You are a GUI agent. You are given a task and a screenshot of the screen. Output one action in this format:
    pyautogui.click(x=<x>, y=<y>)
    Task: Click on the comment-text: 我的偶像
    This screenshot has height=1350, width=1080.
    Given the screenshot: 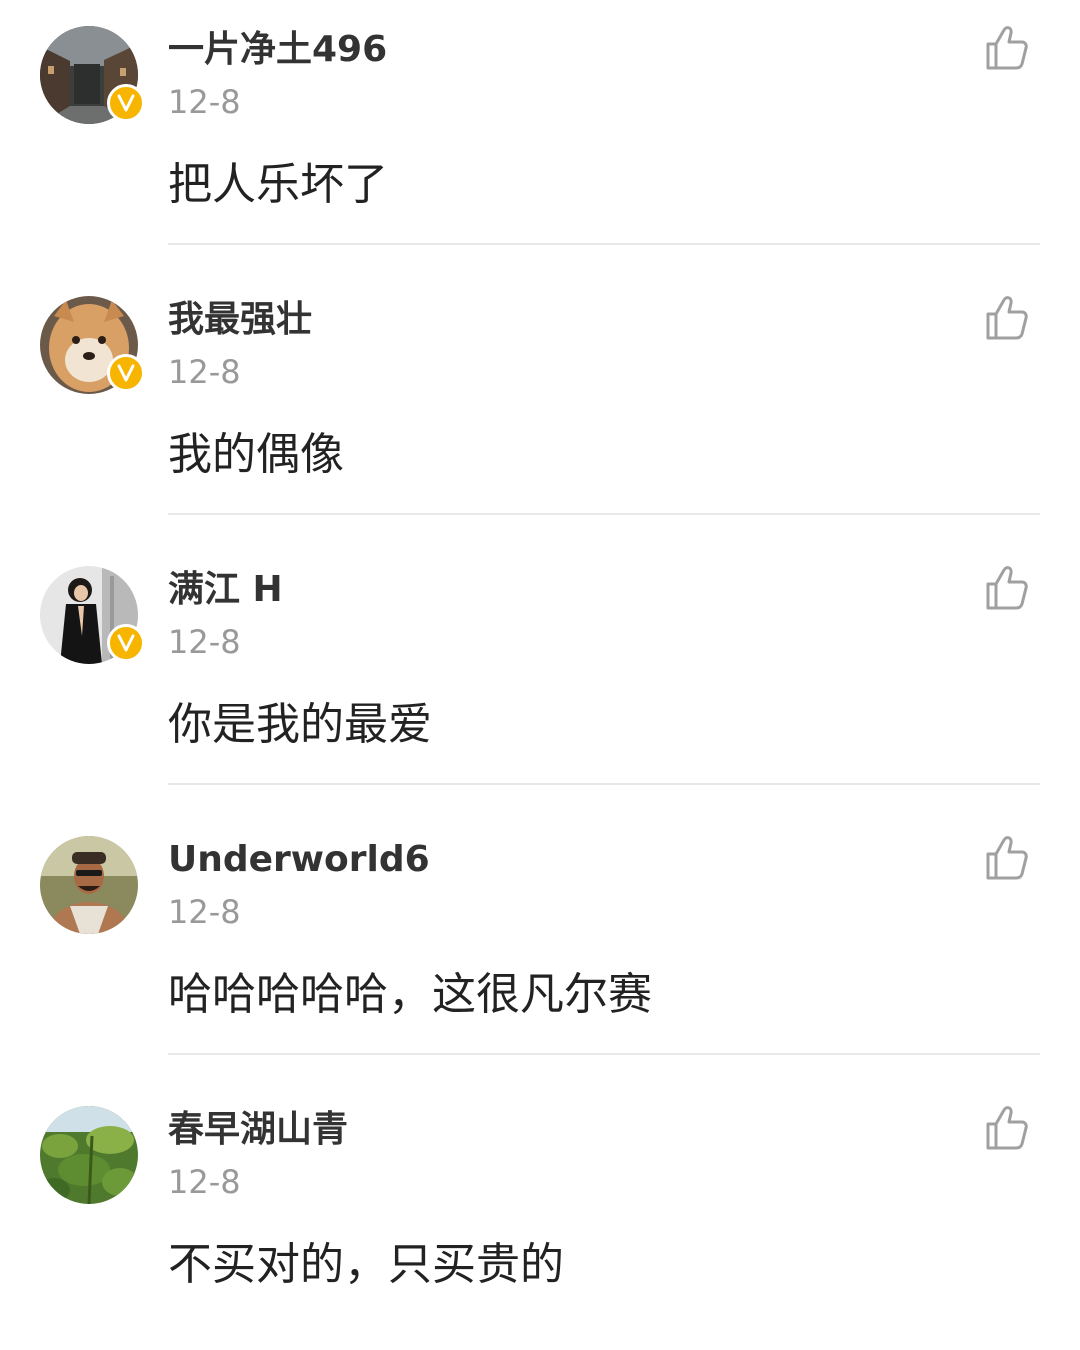 What is the action you would take?
    pyautogui.click(x=256, y=454)
    